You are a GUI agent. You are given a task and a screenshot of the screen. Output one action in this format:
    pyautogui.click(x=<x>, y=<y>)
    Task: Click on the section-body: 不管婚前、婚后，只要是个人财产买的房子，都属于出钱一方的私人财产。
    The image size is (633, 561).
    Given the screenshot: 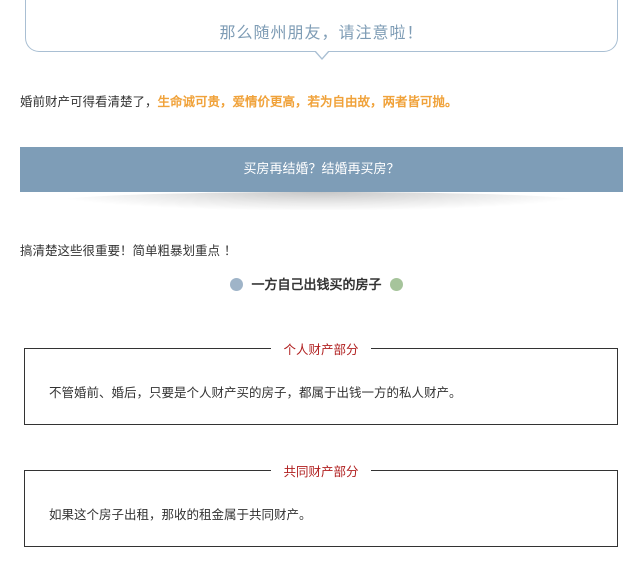 What is the action you would take?
    pyautogui.click(x=255, y=392)
    